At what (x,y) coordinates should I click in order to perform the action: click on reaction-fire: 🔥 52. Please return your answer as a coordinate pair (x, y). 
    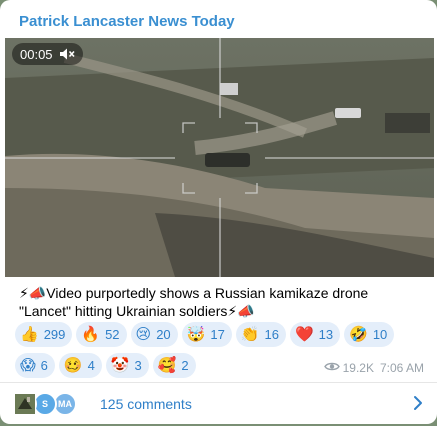
    Looking at the image, I should click on (101, 334).